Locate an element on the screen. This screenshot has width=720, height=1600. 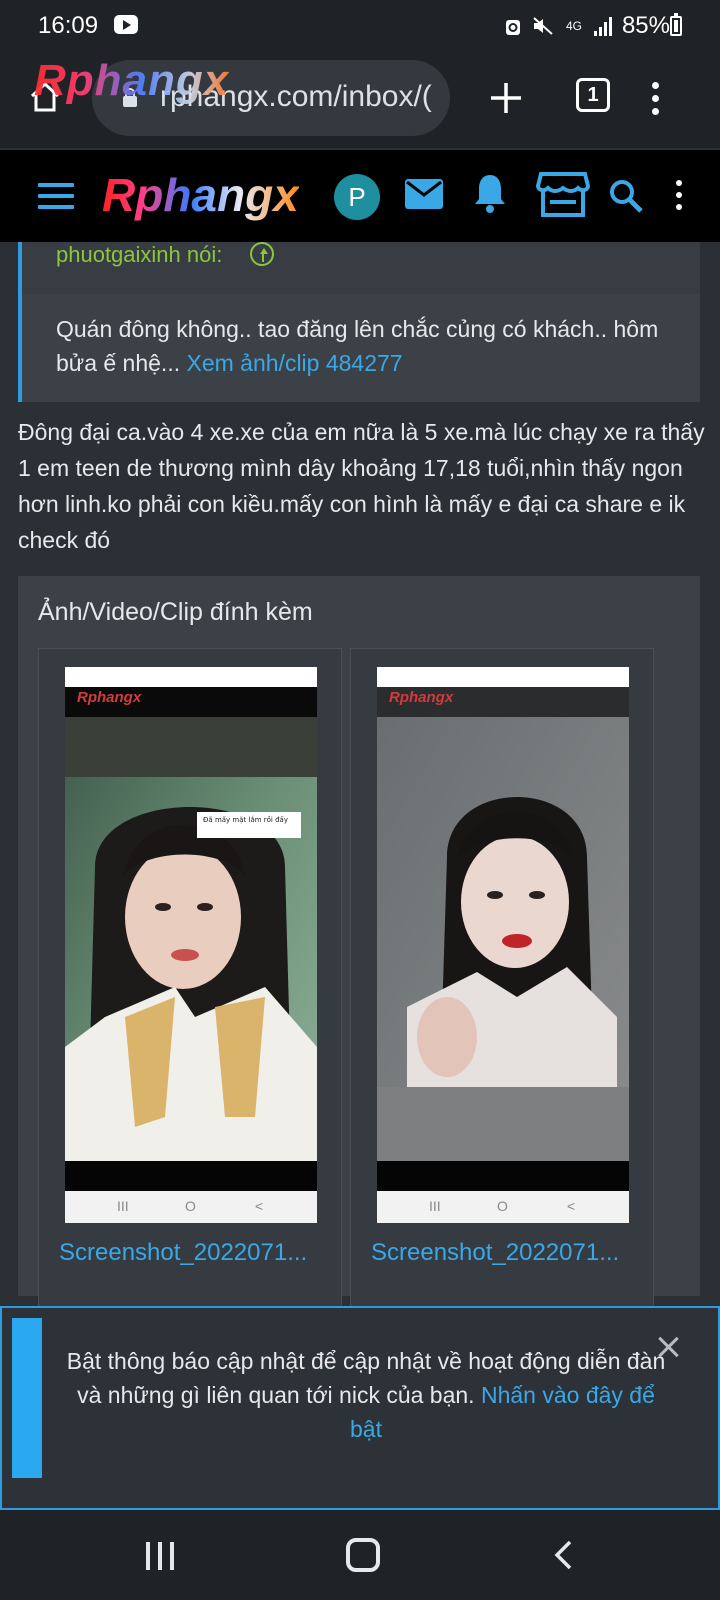
photo-image is located at coordinates (503, 939).